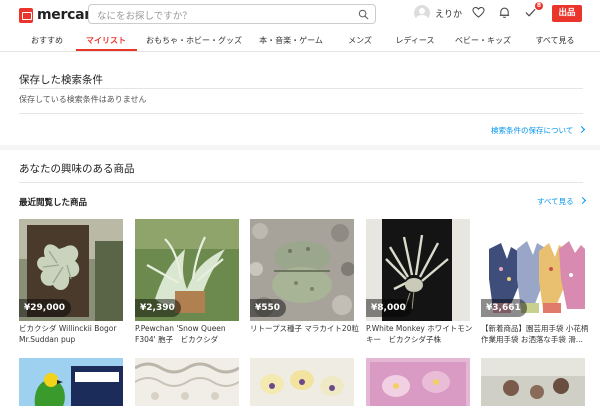 The height and width of the screenshot is (406, 600). I want to click on search-input: なにをお探しですか？, so click(232, 14).